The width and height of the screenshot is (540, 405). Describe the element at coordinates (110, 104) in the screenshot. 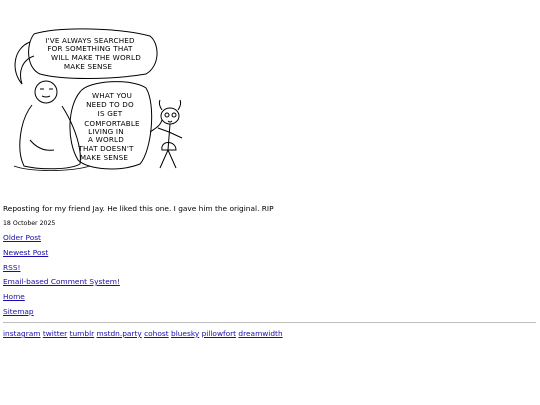

I see `bubble-right-line-2: NEED TO DO` at that location.